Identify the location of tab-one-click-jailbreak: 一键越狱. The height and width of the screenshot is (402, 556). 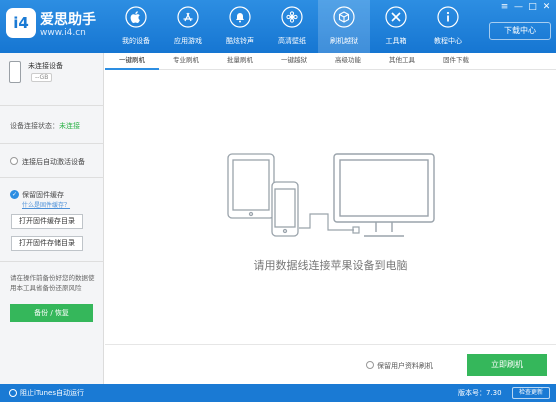
(294, 61).